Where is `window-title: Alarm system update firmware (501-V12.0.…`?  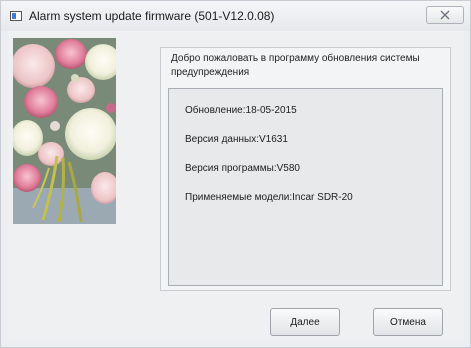
window-title: Alarm system update firmware (501-V12.0.… is located at coordinates (152, 16).